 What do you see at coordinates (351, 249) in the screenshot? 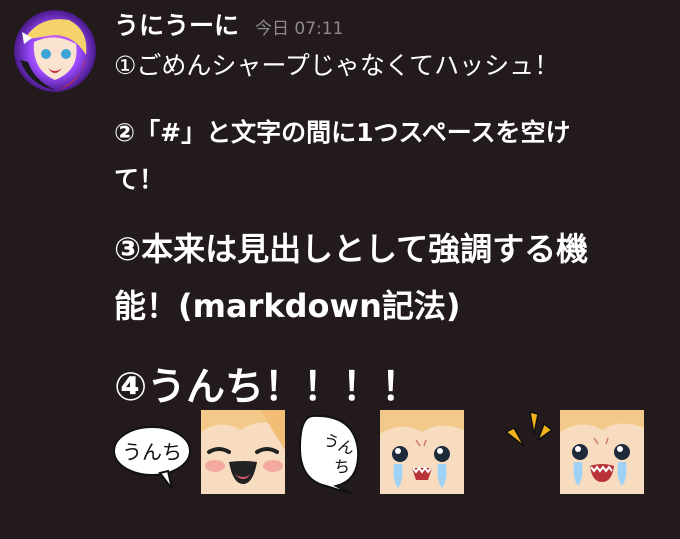
I see `message-heading-line-1: ③本来は見出しとして強調する機` at bounding box center [351, 249].